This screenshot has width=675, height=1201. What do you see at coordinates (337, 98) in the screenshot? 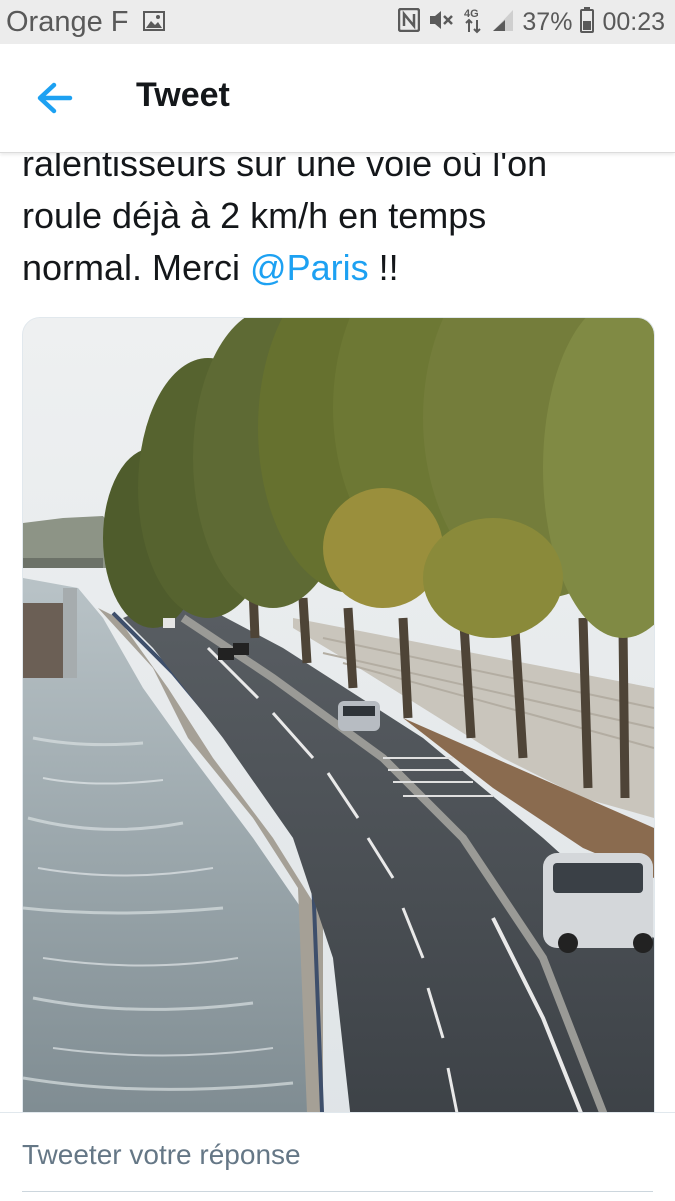
I see `app-bar: Tweet` at bounding box center [337, 98].